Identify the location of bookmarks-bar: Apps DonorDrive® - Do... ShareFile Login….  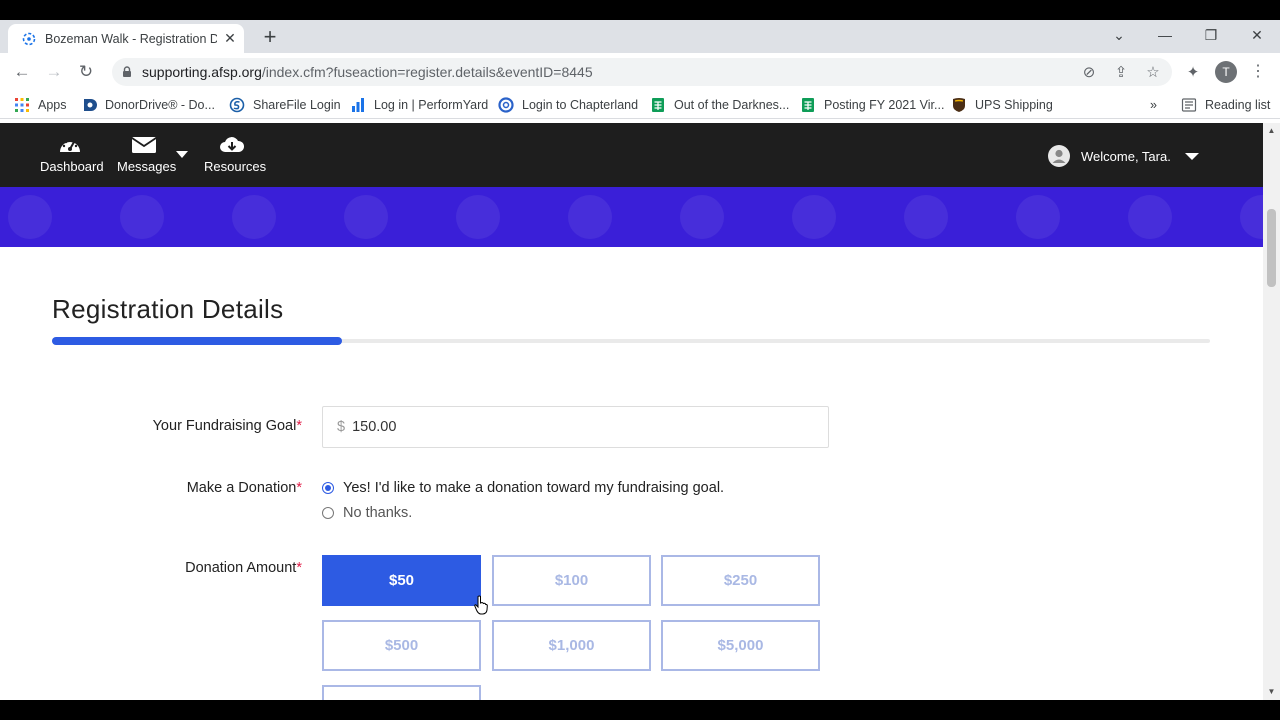
(640, 105).